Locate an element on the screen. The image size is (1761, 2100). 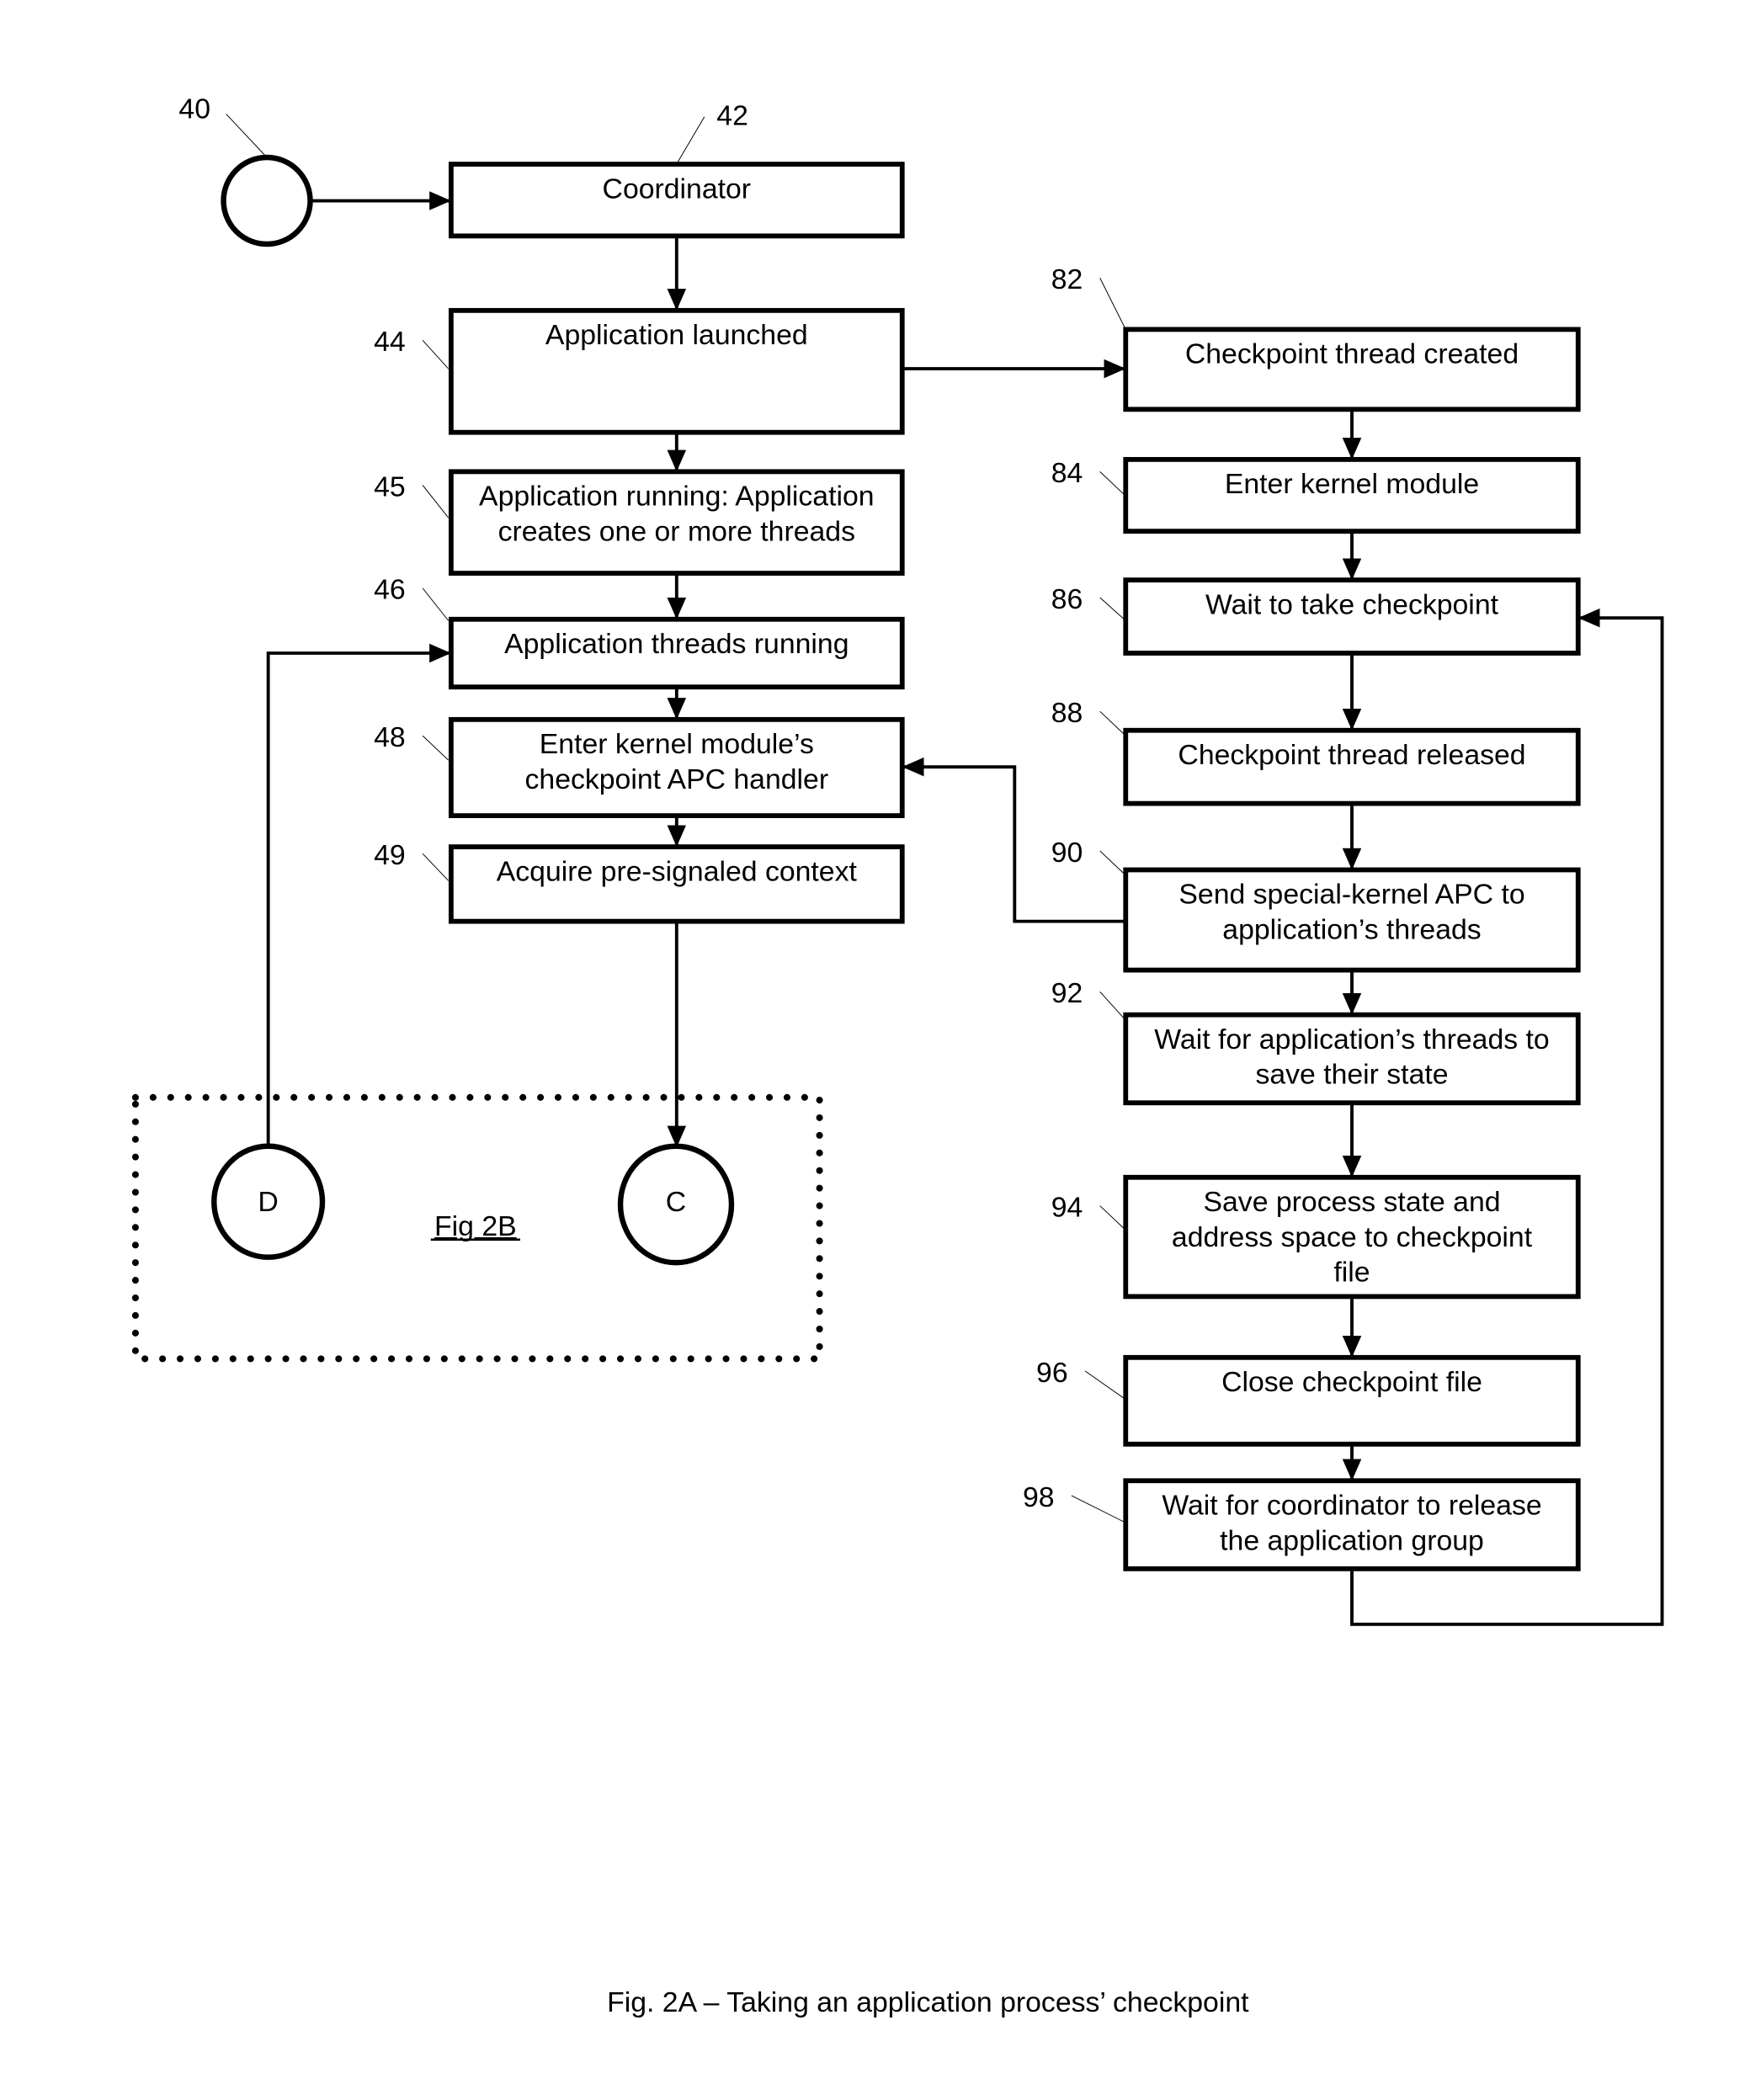
process-step-44: Application launched 44 is located at coordinates (639, 371).